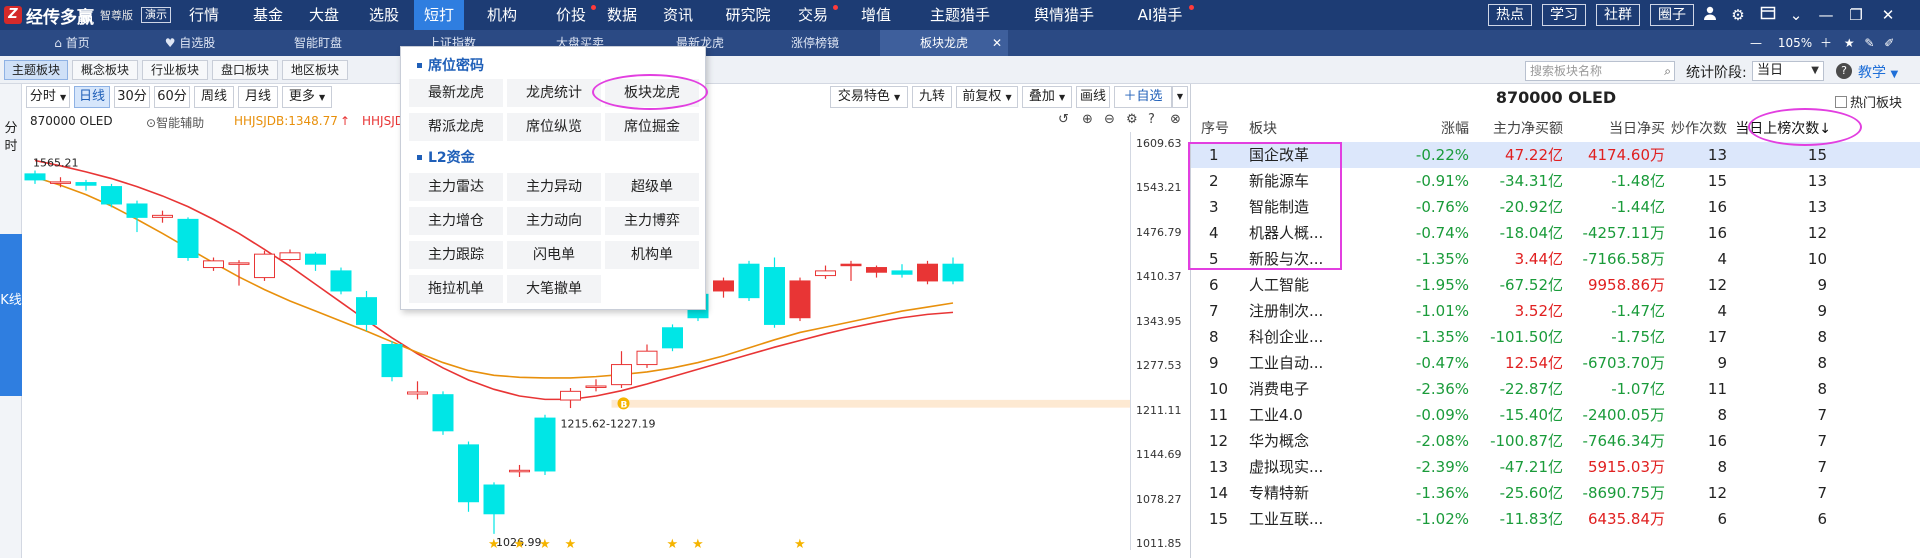 The width and height of the screenshot is (1920, 558). What do you see at coordinates (156, 15) in the screenshot?
I see `demo-badge: 演示` at bounding box center [156, 15].